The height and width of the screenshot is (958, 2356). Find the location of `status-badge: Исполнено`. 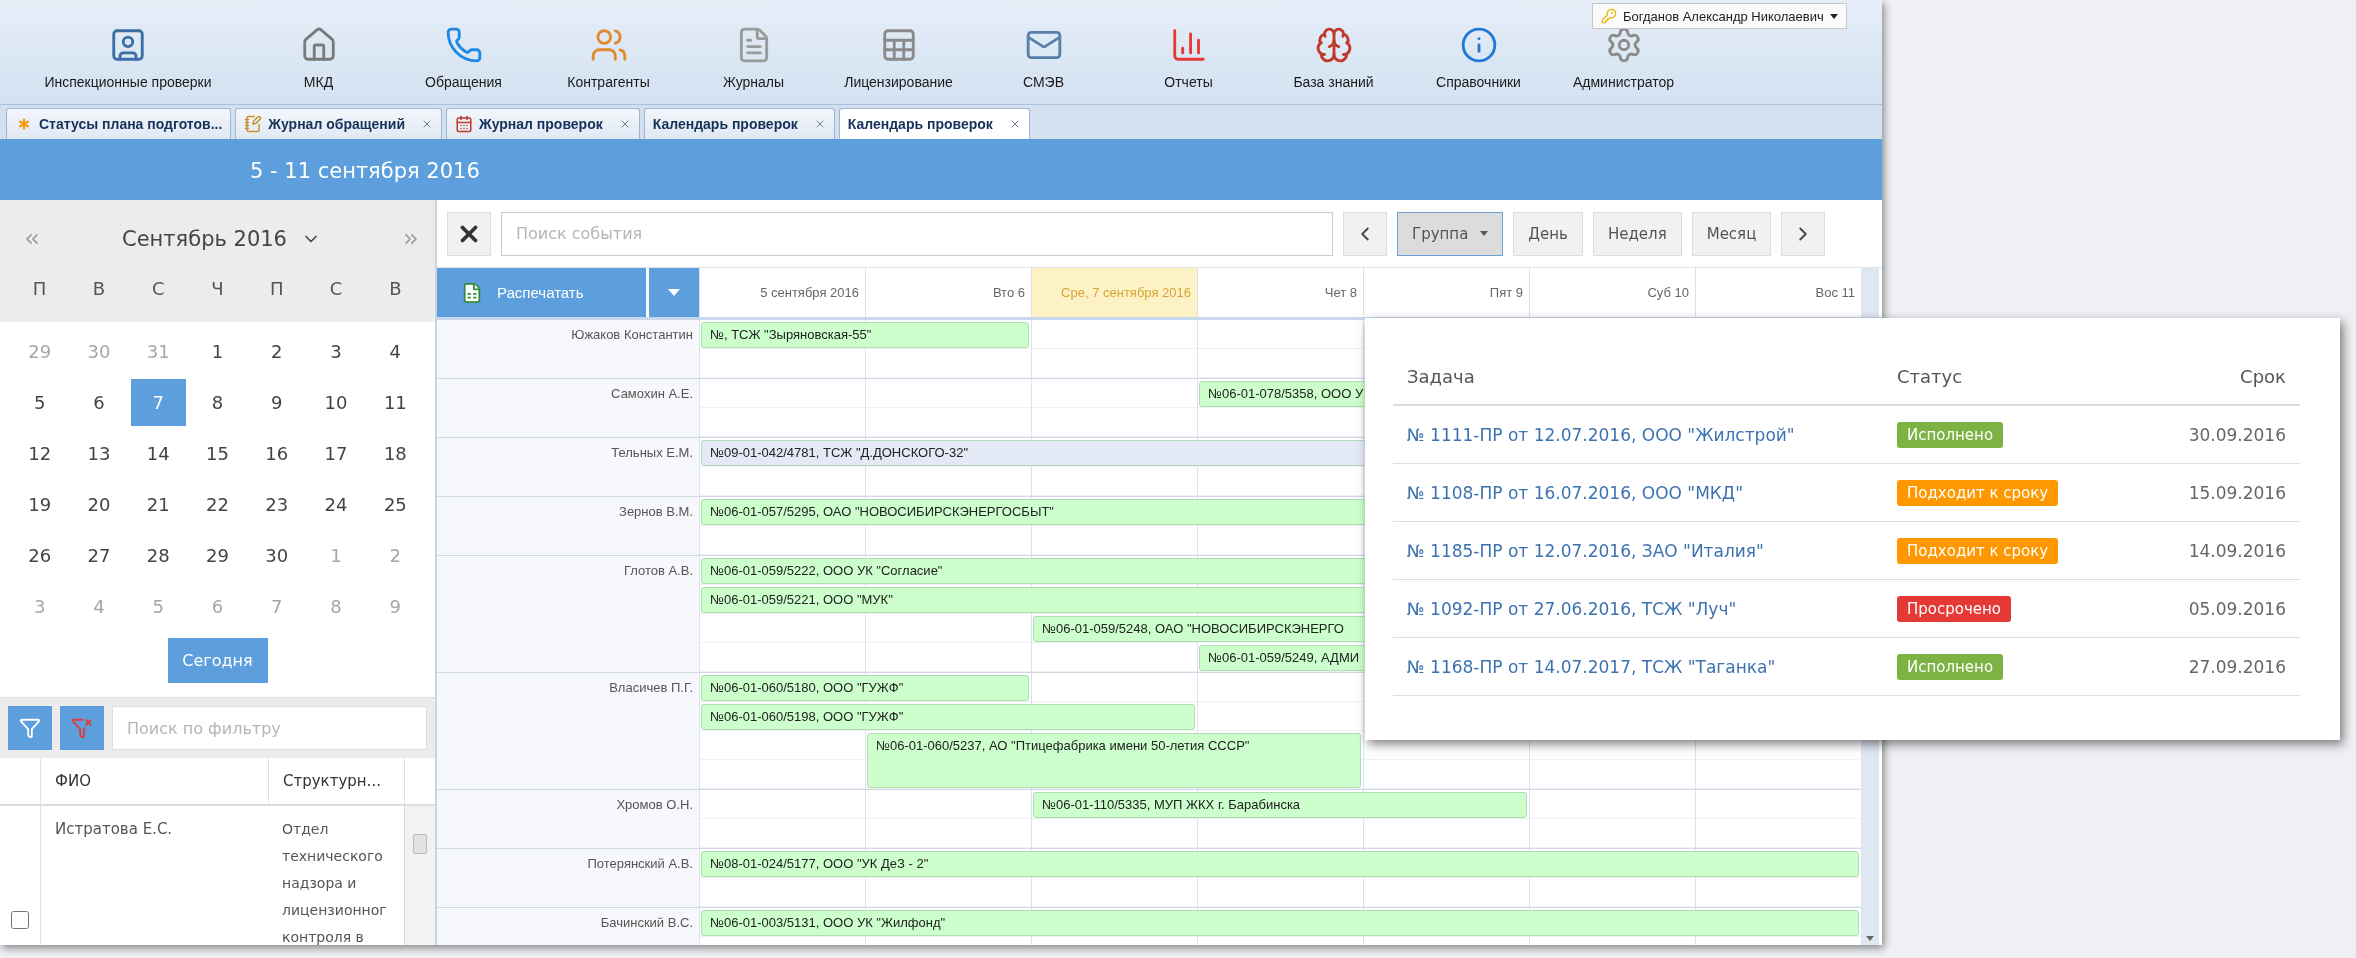

status-badge: Исполнено is located at coordinates (1950, 434).